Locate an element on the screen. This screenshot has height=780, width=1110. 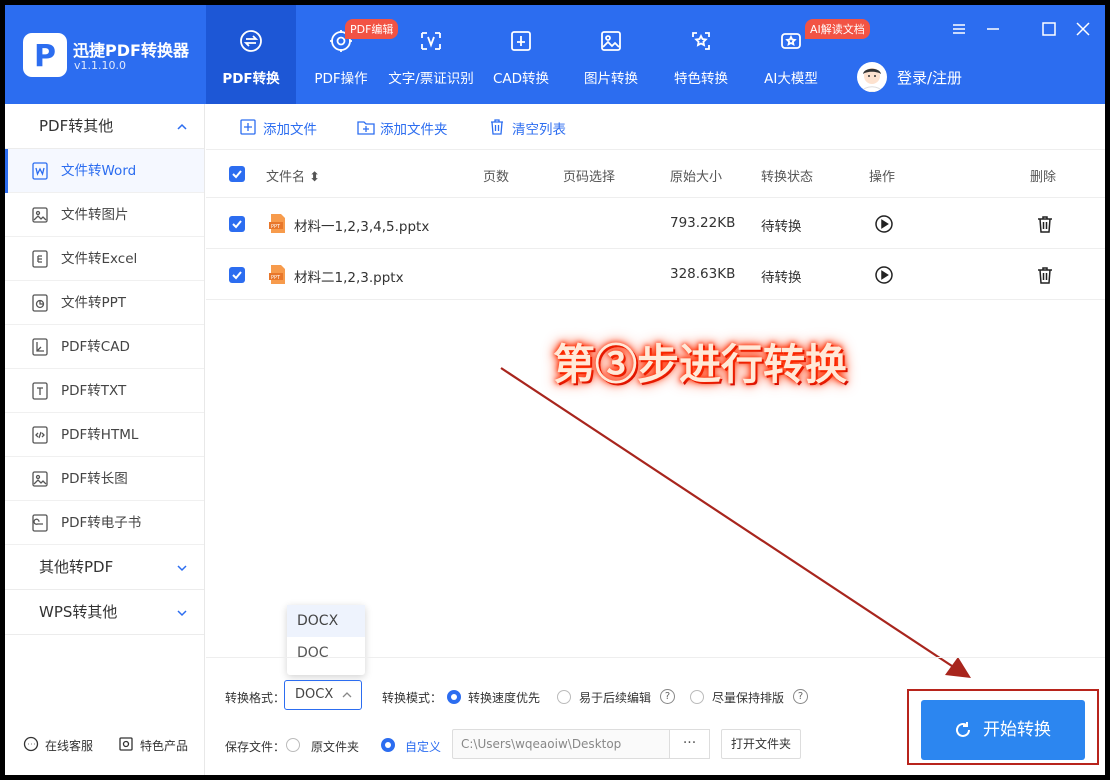
format-selected: DOCX is located at coordinates (314, 694).